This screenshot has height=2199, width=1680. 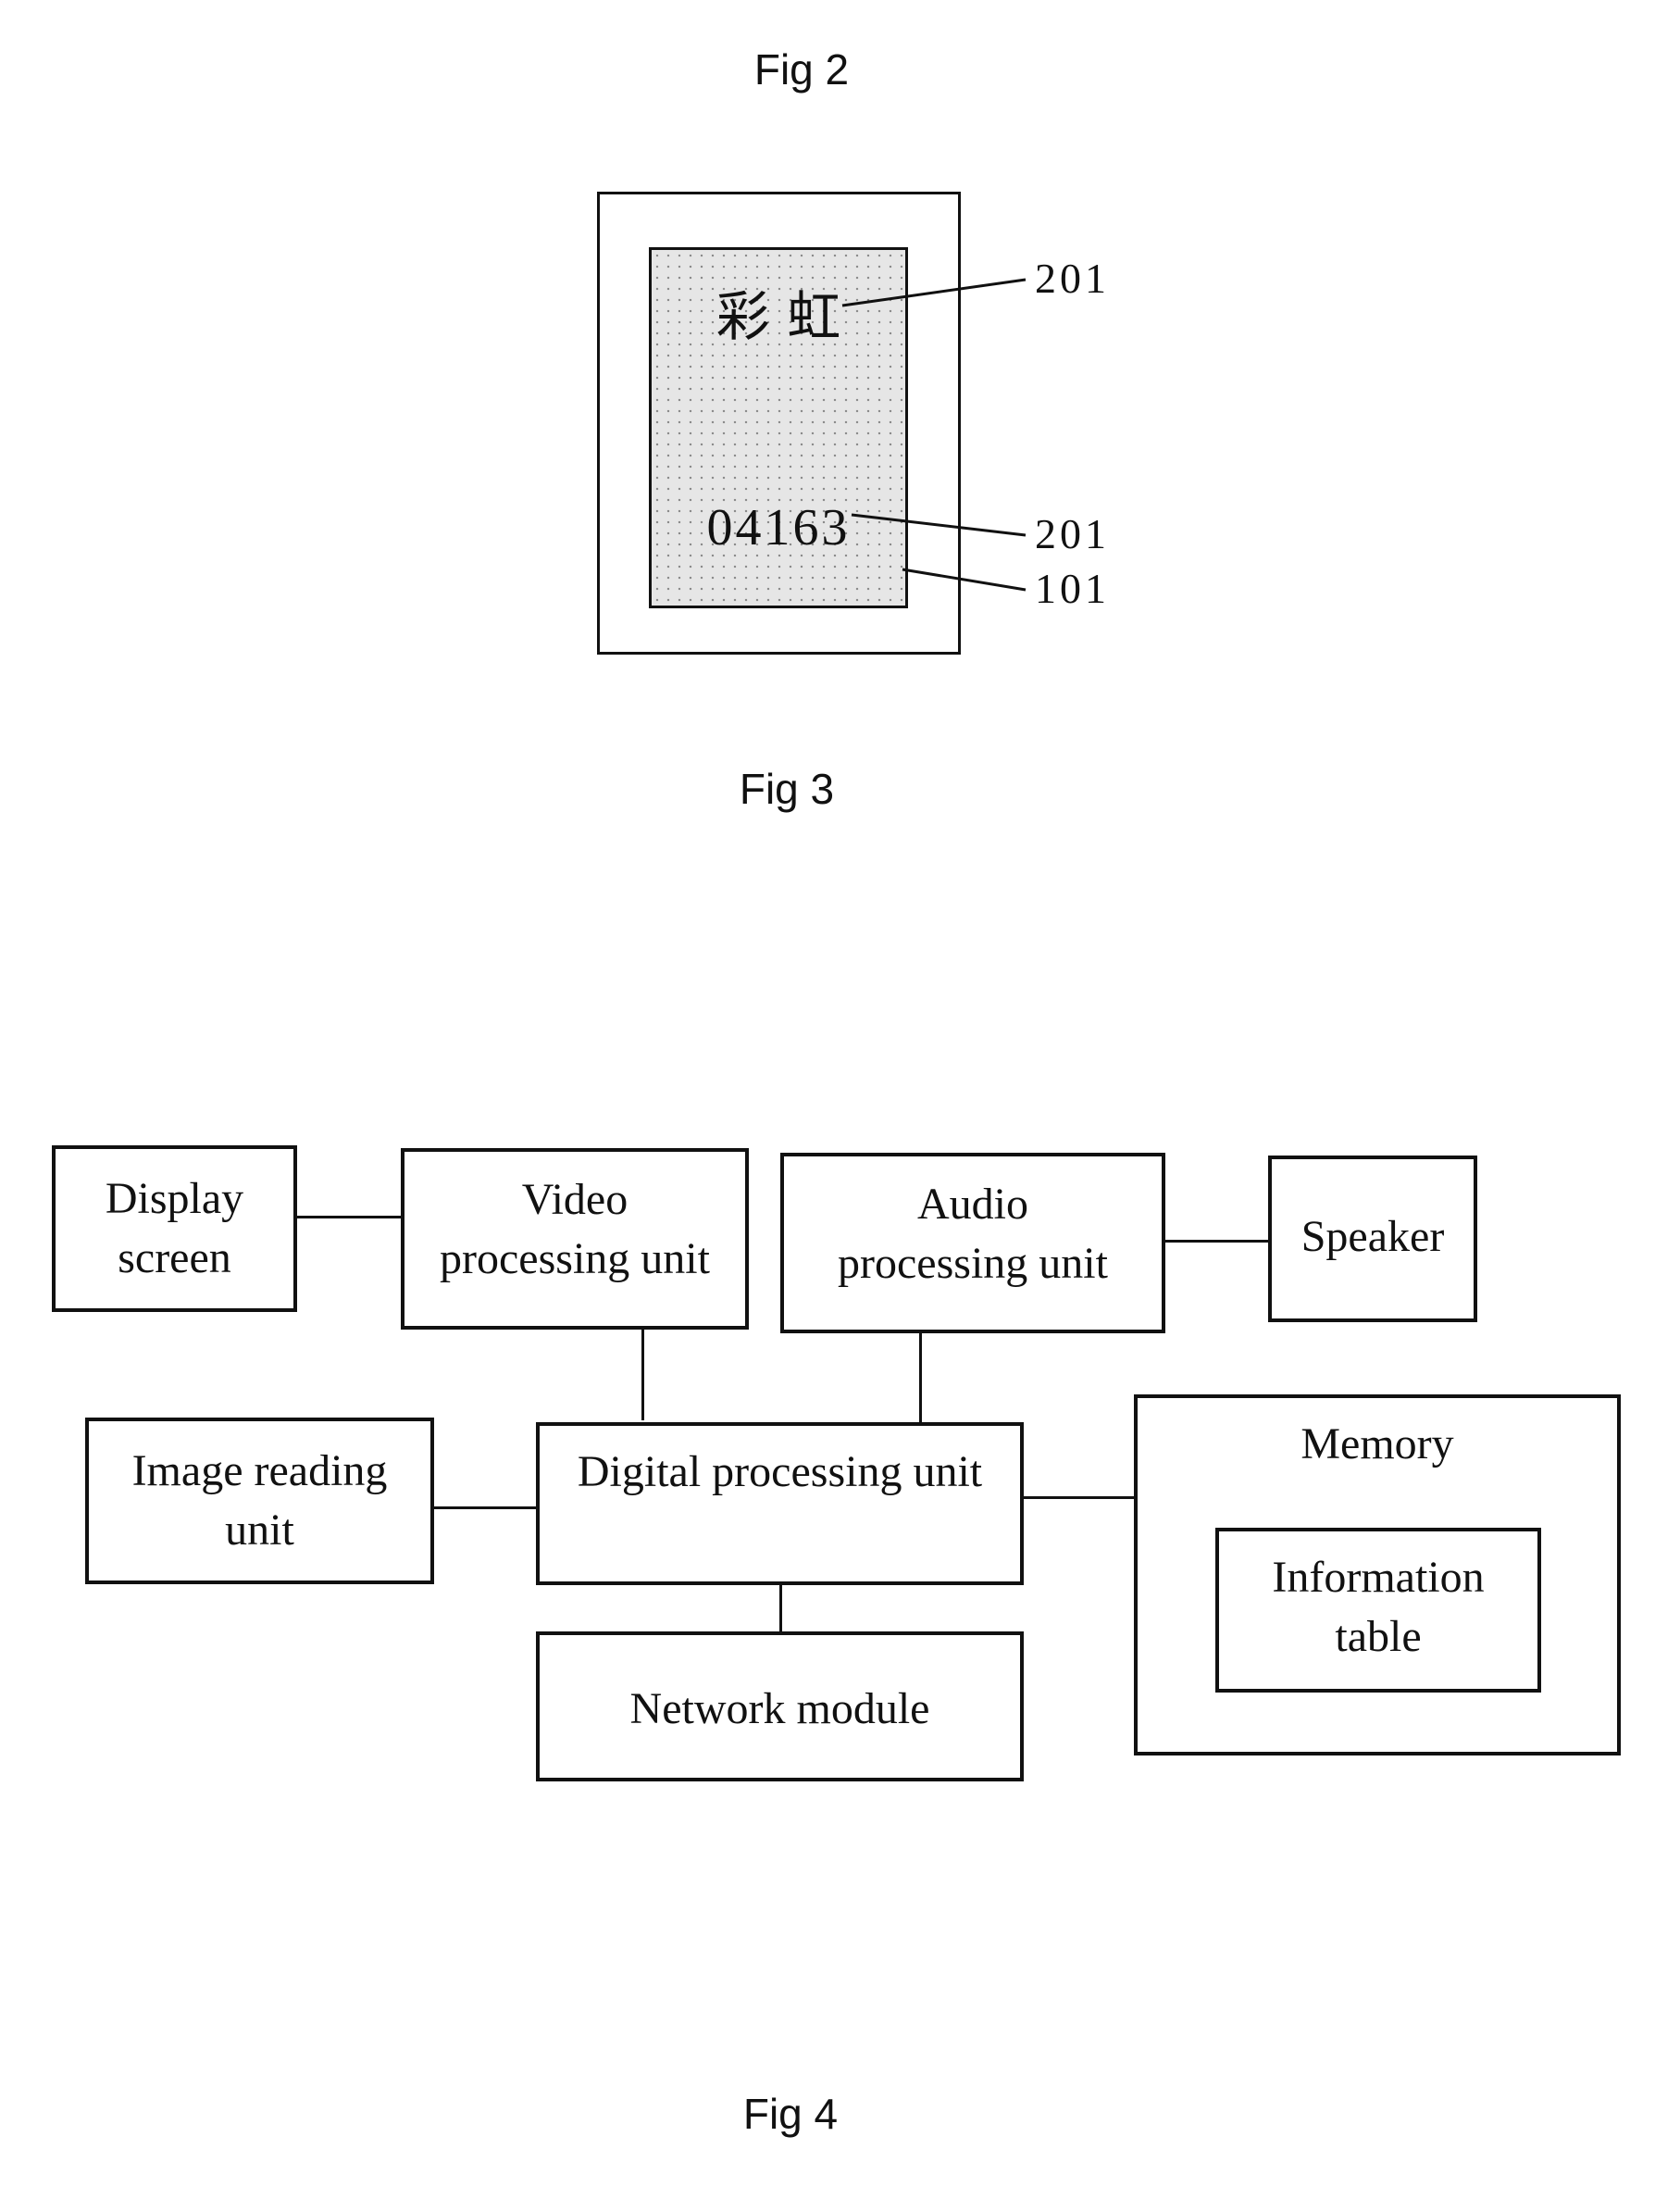 What do you see at coordinates (1216, 1242) in the screenshot?
I see `connector-audio-speaker` at bounding box center [1216, 1242].